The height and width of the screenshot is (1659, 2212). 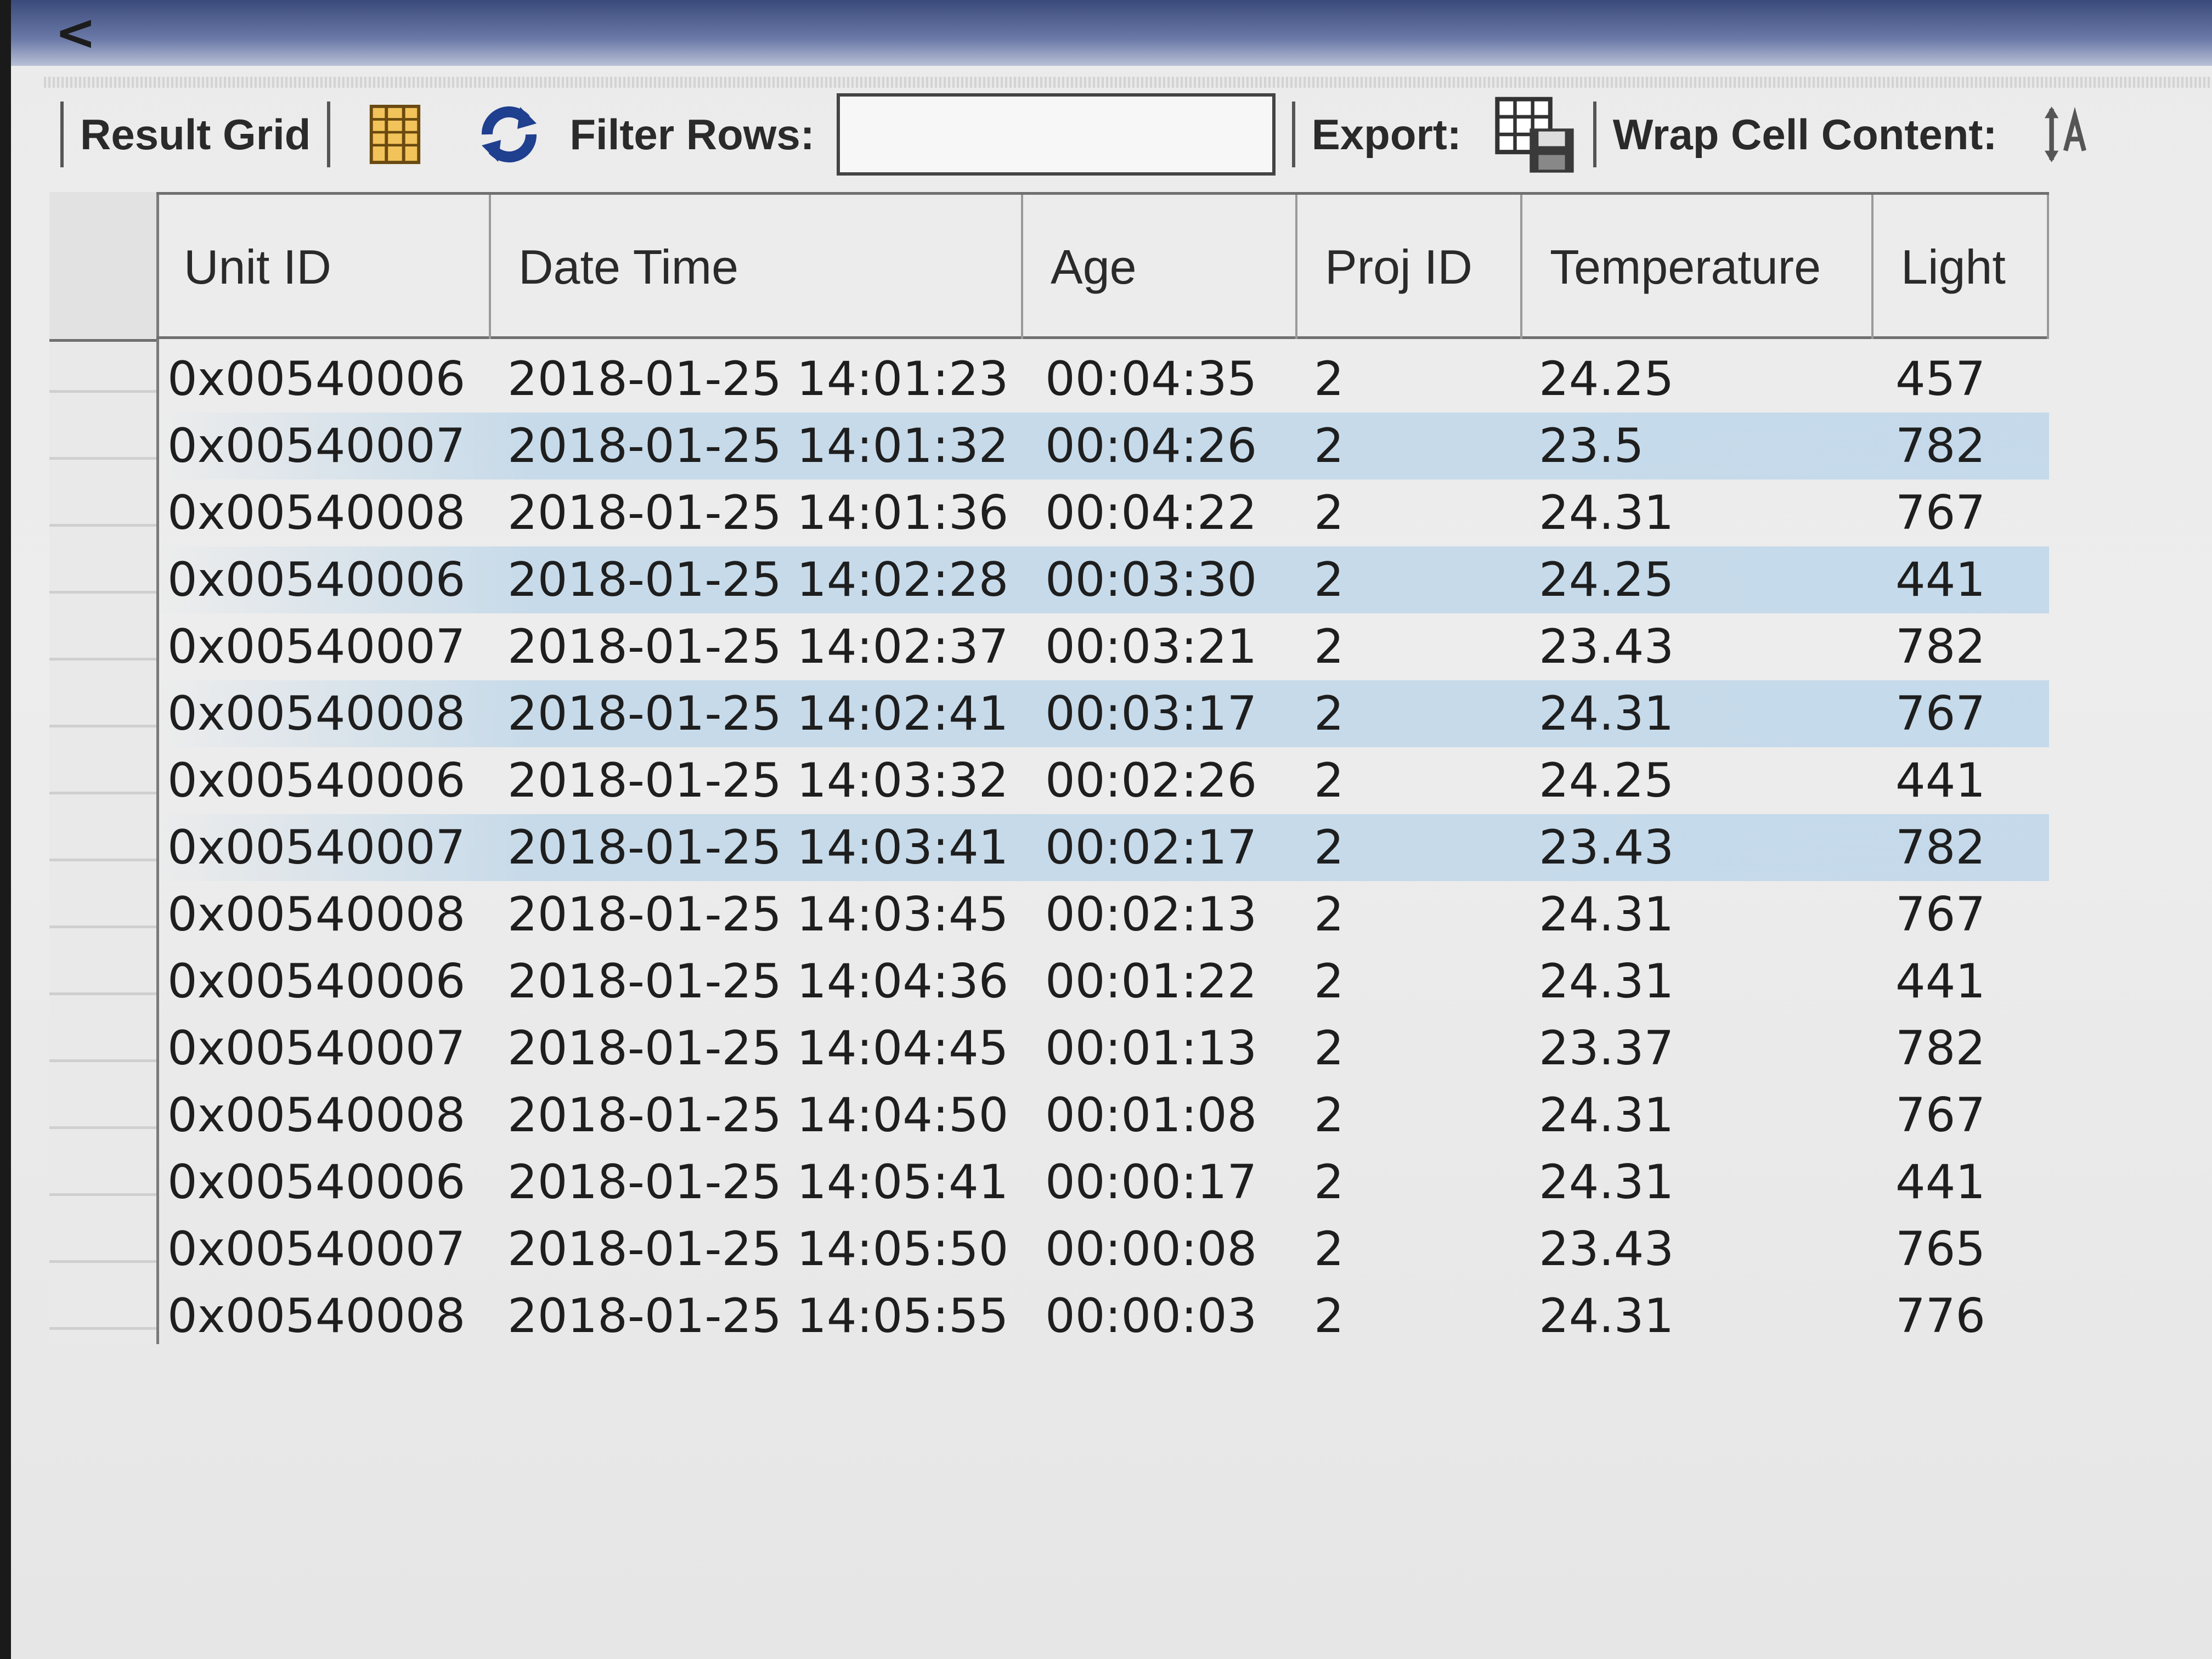 I want to click on cell-date-time: 2018-01-25 14:04:36, so click(x=758, y=981).